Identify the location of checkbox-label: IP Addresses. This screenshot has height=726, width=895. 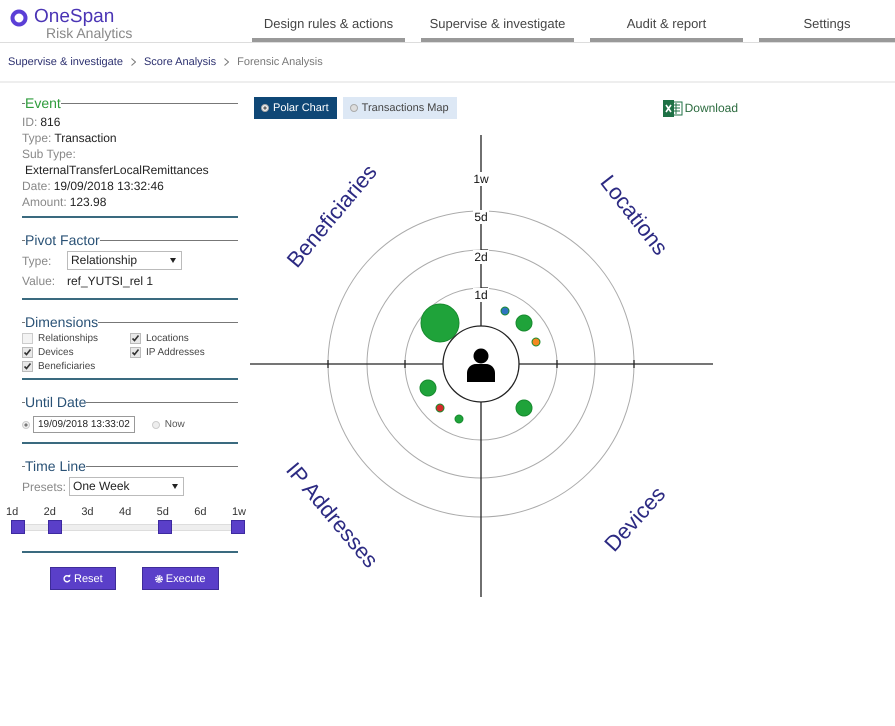
(175, 352).